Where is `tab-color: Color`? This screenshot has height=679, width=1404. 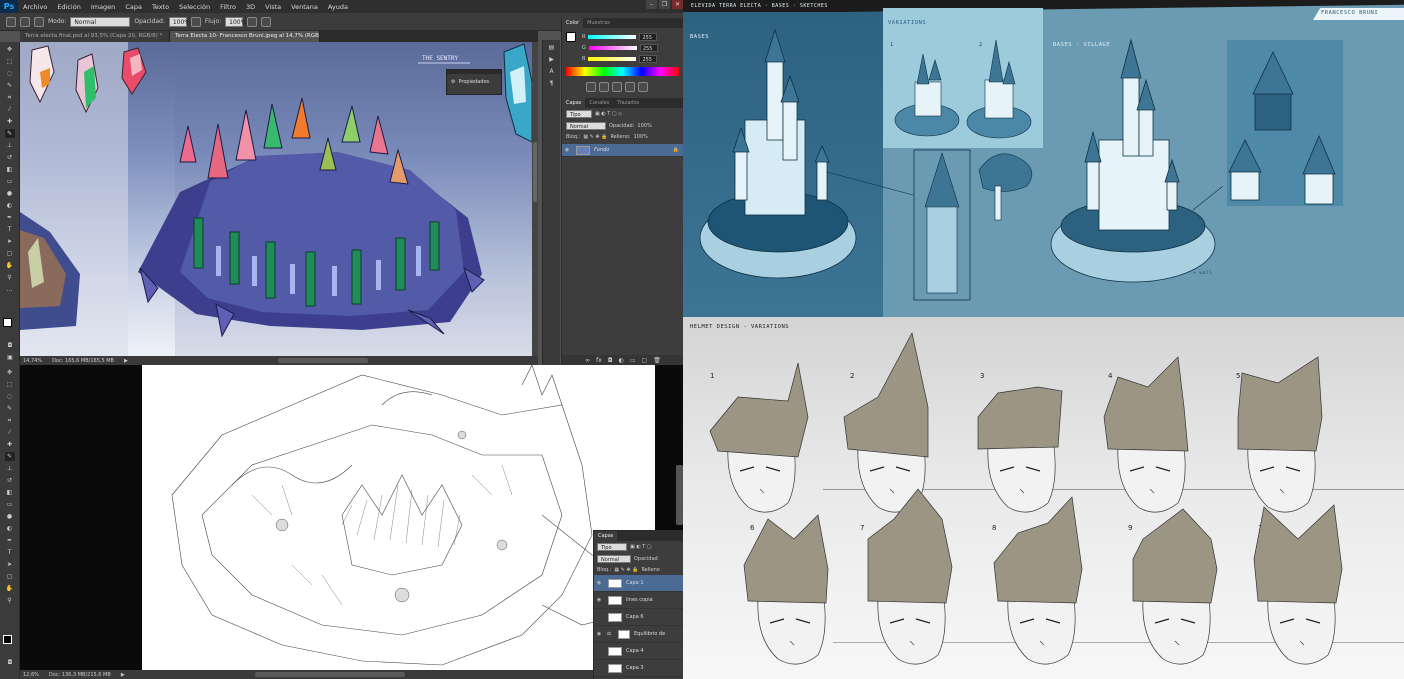
tab-color: Color is located at coordinates (573, 23).